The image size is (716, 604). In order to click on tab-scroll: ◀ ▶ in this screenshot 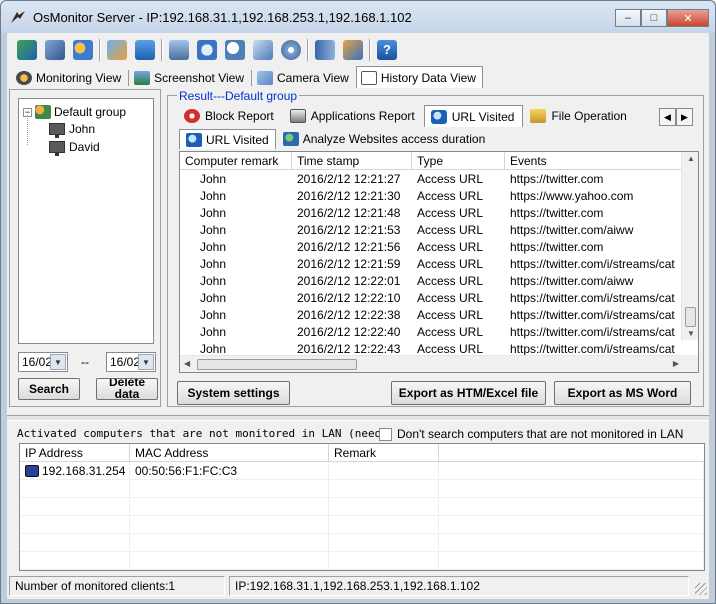, I will do `click(676, 117)`.